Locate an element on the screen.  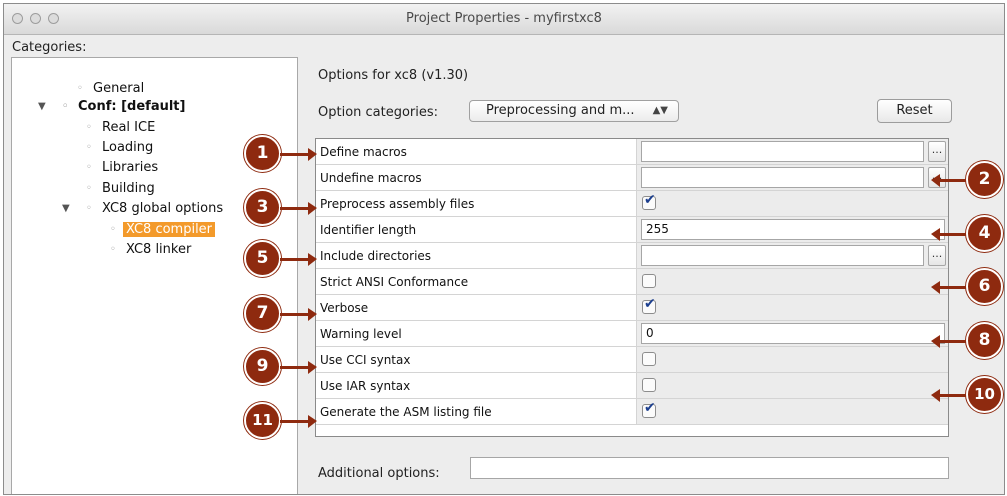
option-label: Preprocess assembly files is located at coordinates (397, 204).